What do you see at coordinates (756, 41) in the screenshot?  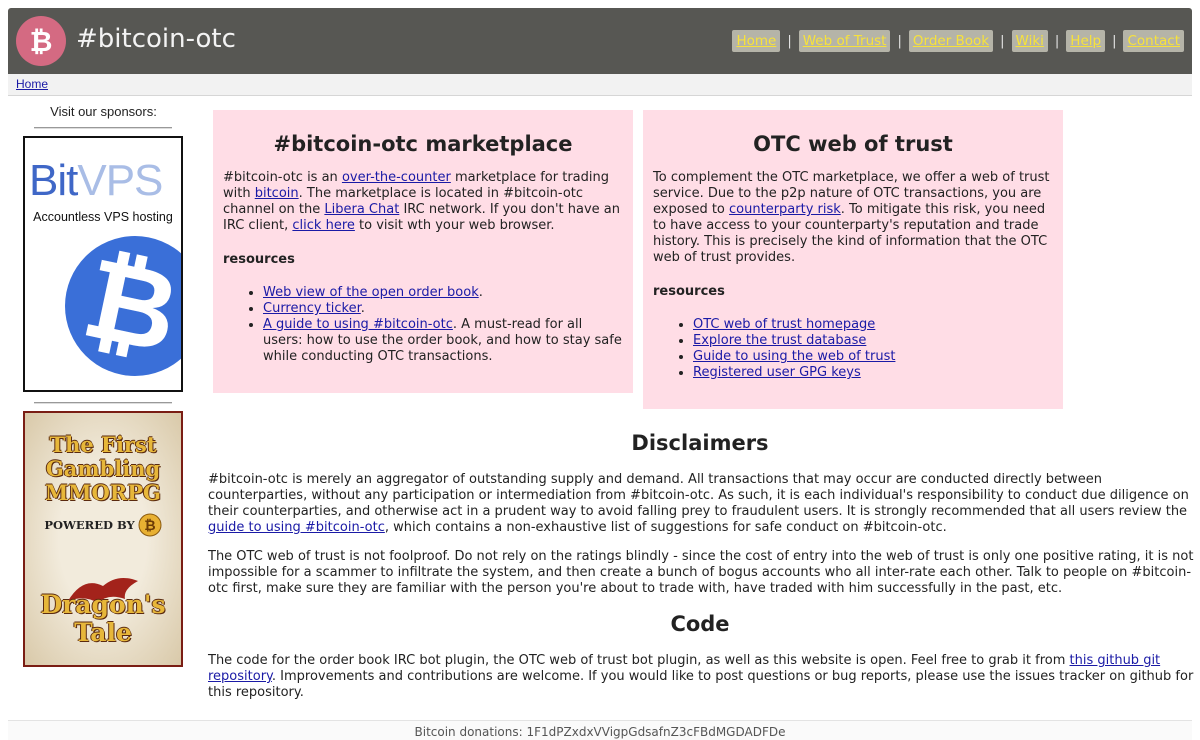 I see `nav-home: Home` at bounding box center [756, 41].